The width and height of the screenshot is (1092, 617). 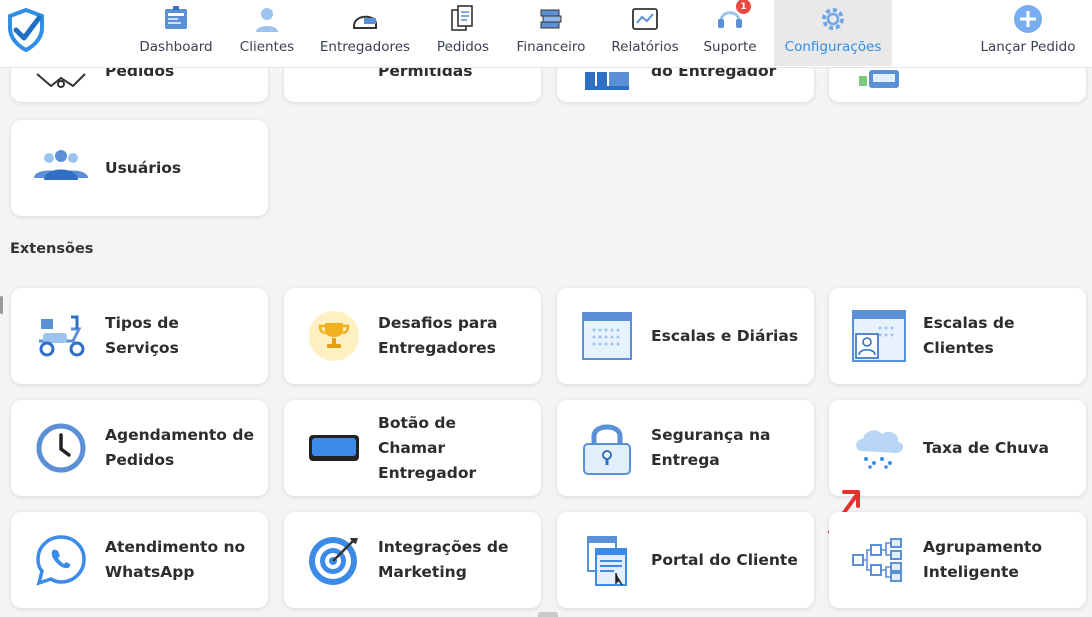 What do you see at coordinates (61, 448) in the screenshot?
I see `clock-icon` at bounding box center [61, 448].